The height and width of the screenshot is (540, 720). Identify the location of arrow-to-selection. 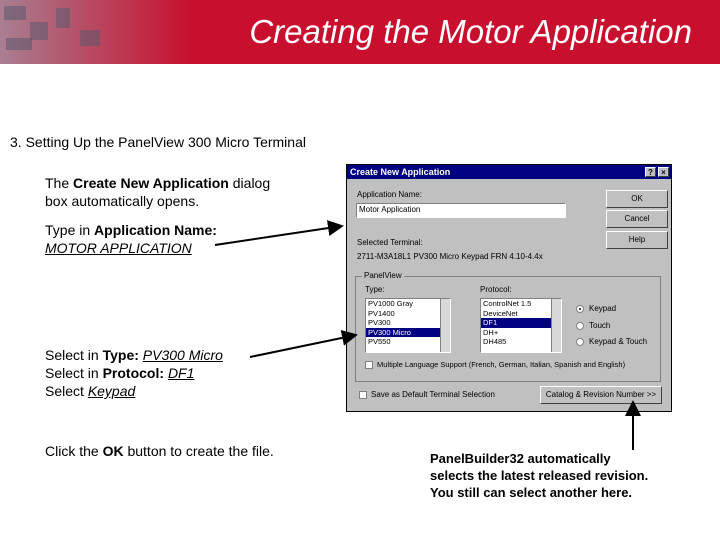
(303, 344).